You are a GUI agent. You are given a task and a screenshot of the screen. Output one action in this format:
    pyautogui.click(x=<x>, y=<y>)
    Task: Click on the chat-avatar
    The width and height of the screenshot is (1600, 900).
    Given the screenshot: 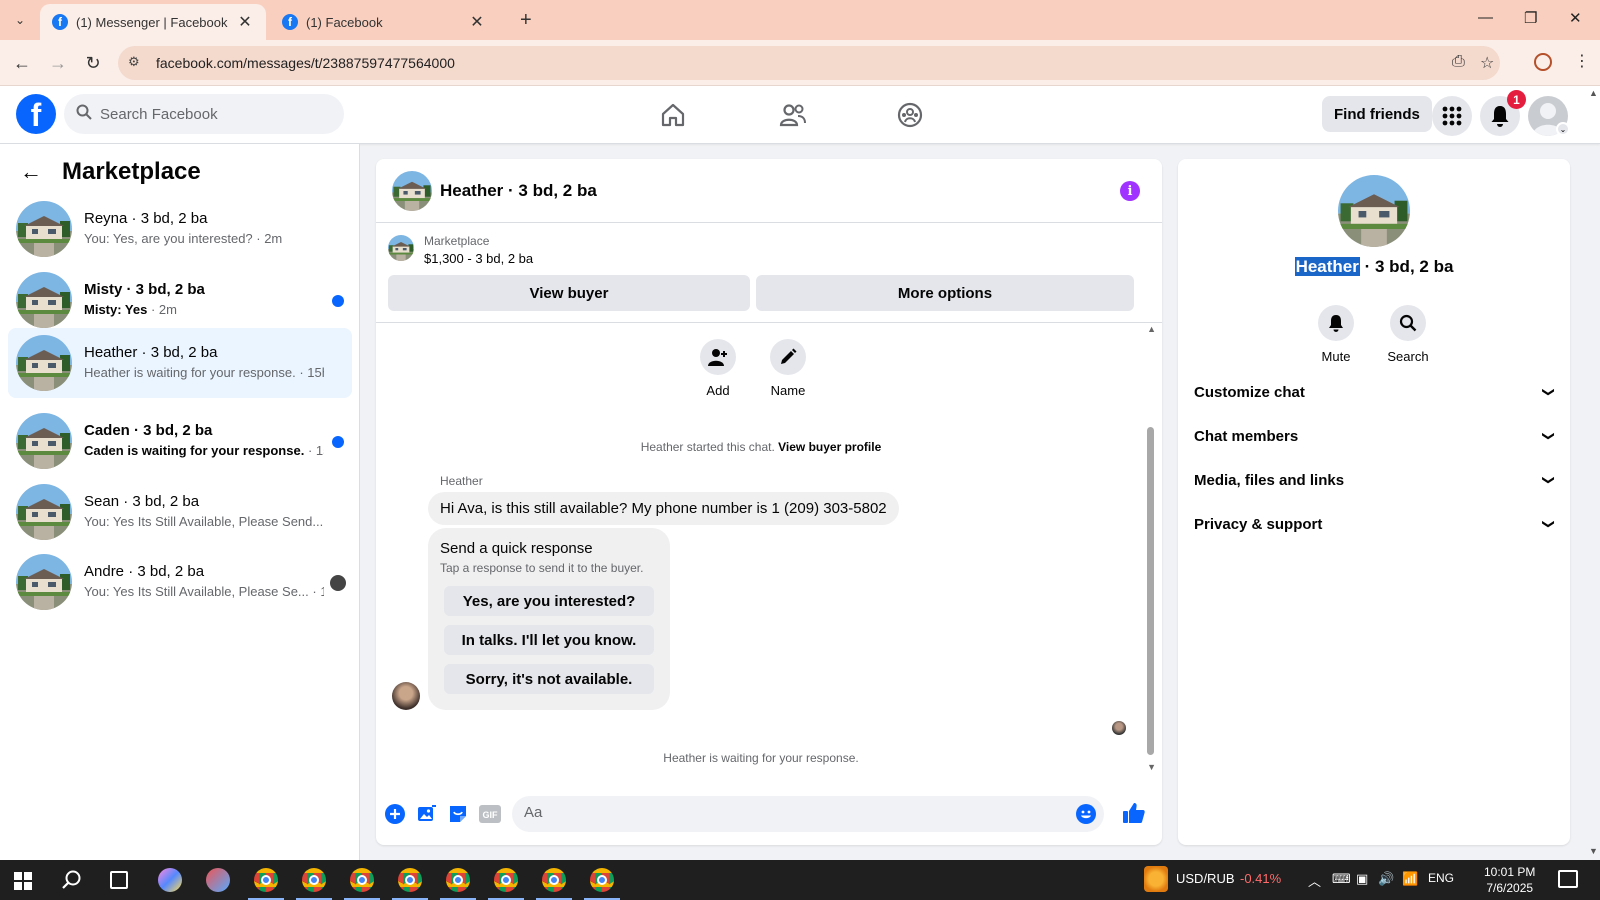 What is the action you would take?
    pyautogui.click(x=412, y=191)
    